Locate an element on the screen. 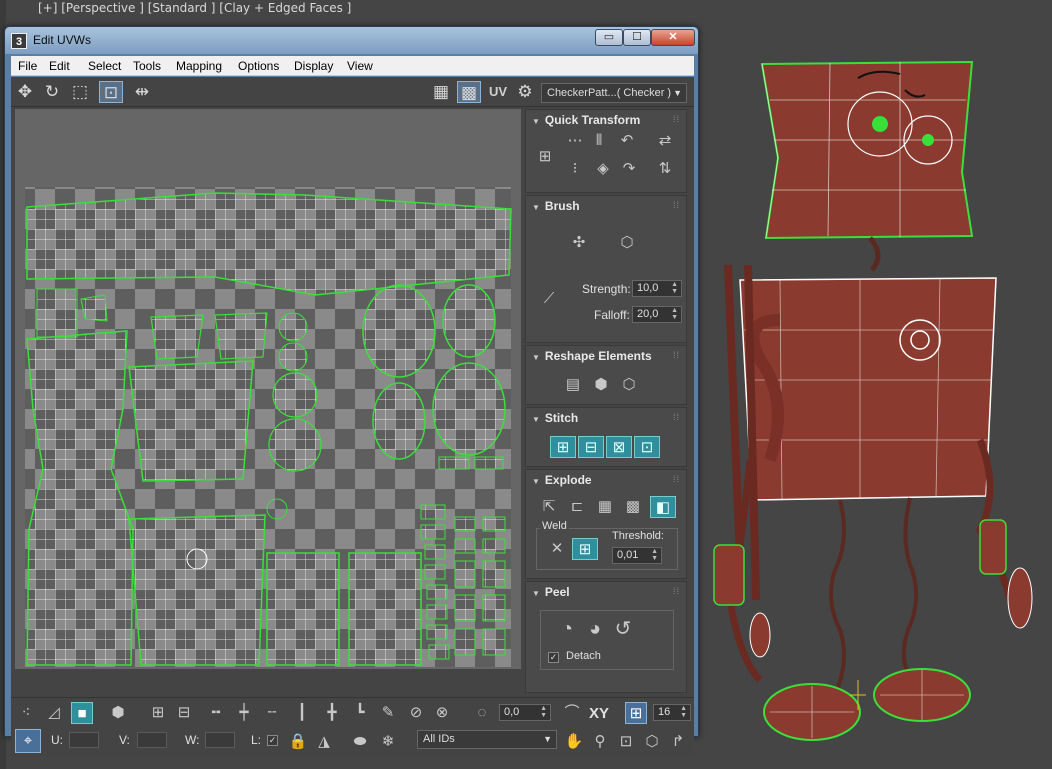 This screenshot has height=769, width=1052. loop-grow-icon: ┿ is located at coordinates (244, 713).